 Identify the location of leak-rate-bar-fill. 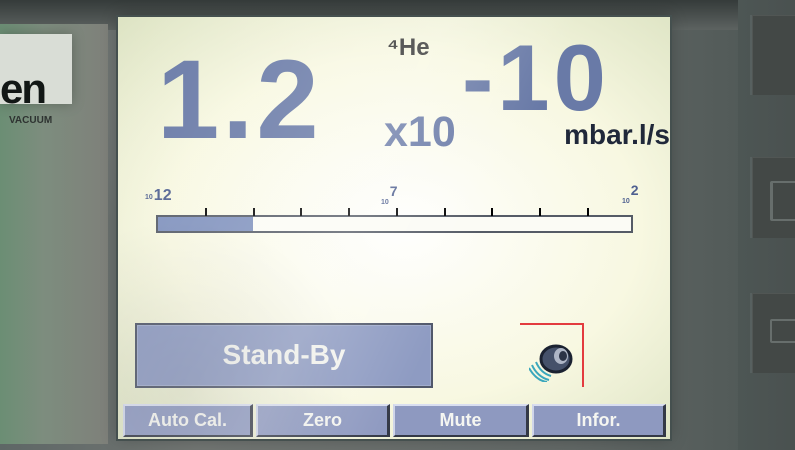
(205, 224).